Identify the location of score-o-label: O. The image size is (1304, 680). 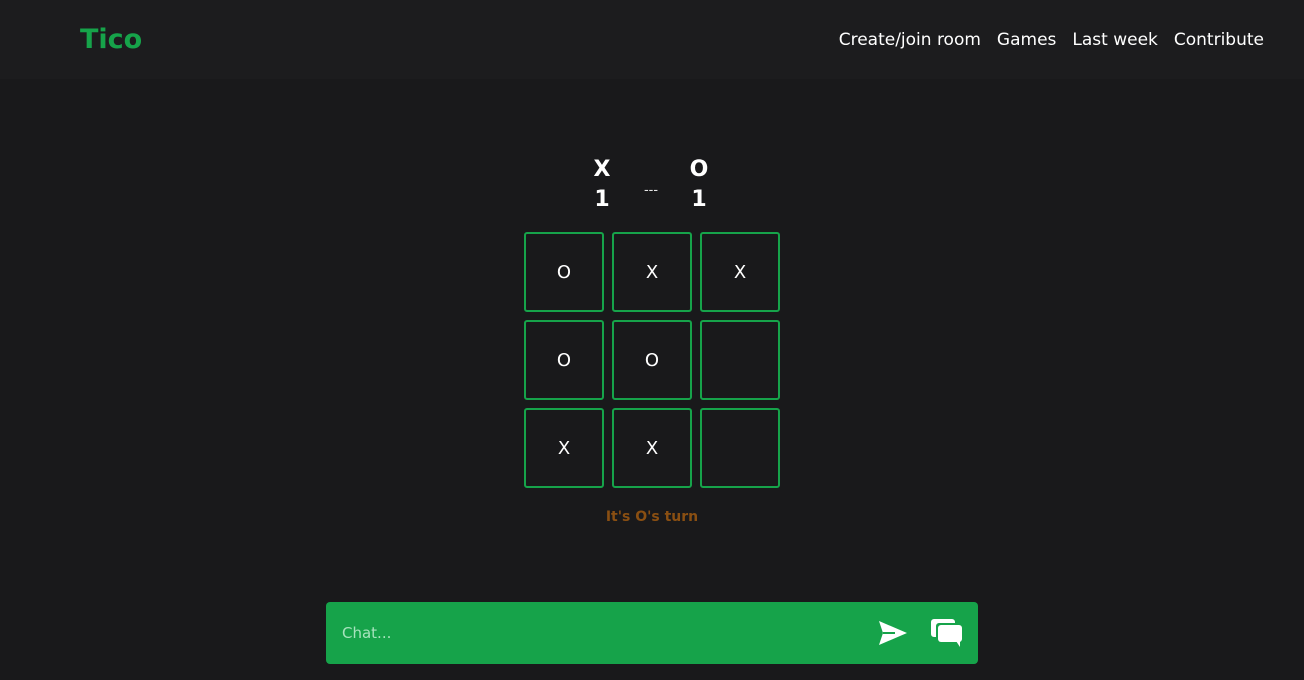
(699, 169).